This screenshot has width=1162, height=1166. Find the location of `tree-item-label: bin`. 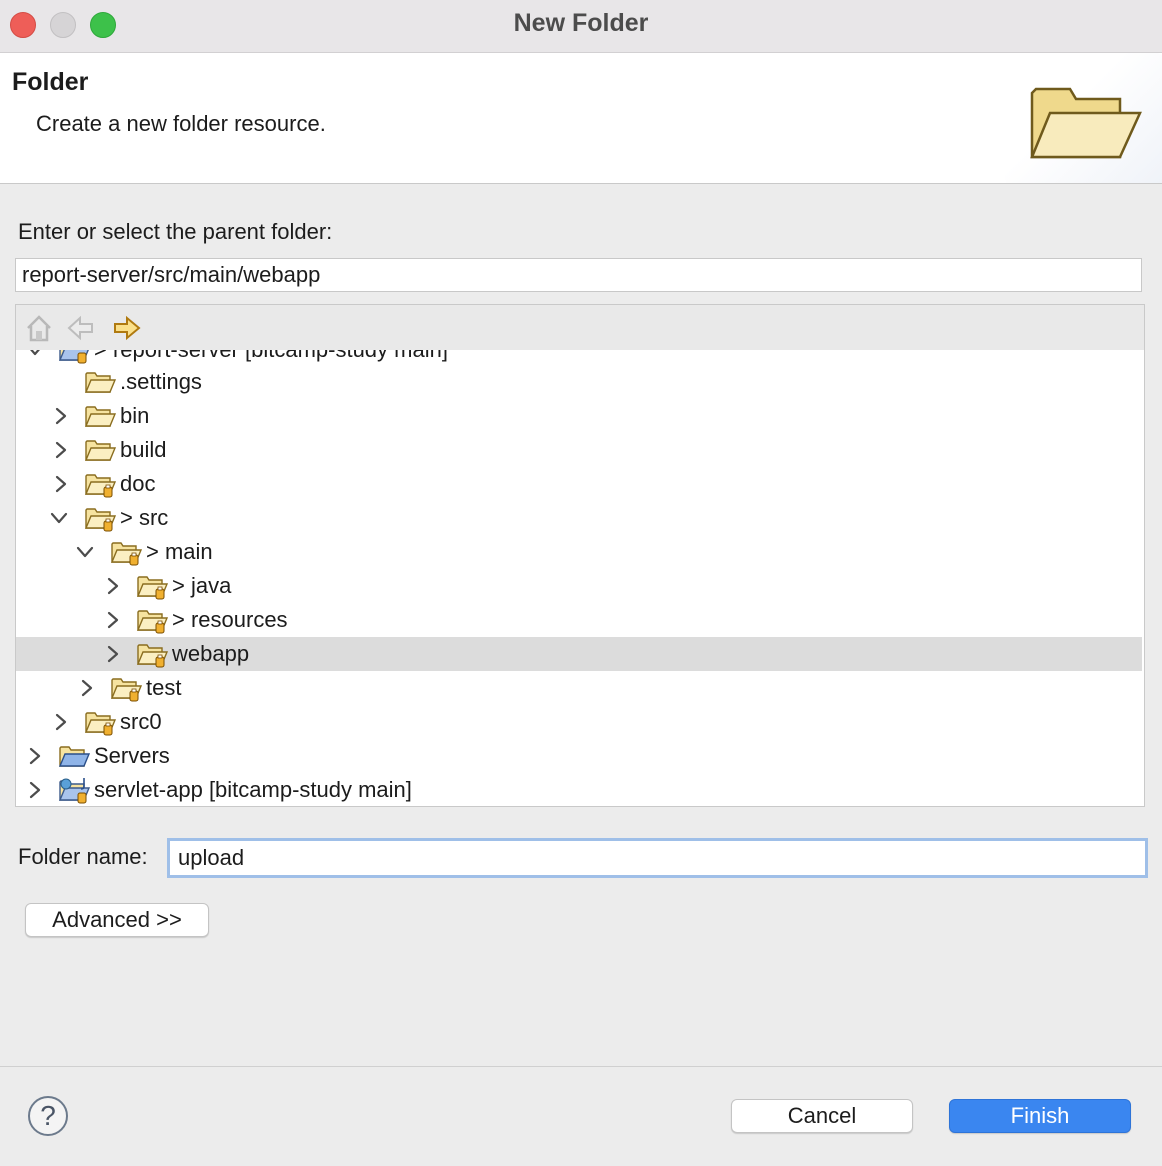

tree-item-label: bin is located at coordinates (135, 415).